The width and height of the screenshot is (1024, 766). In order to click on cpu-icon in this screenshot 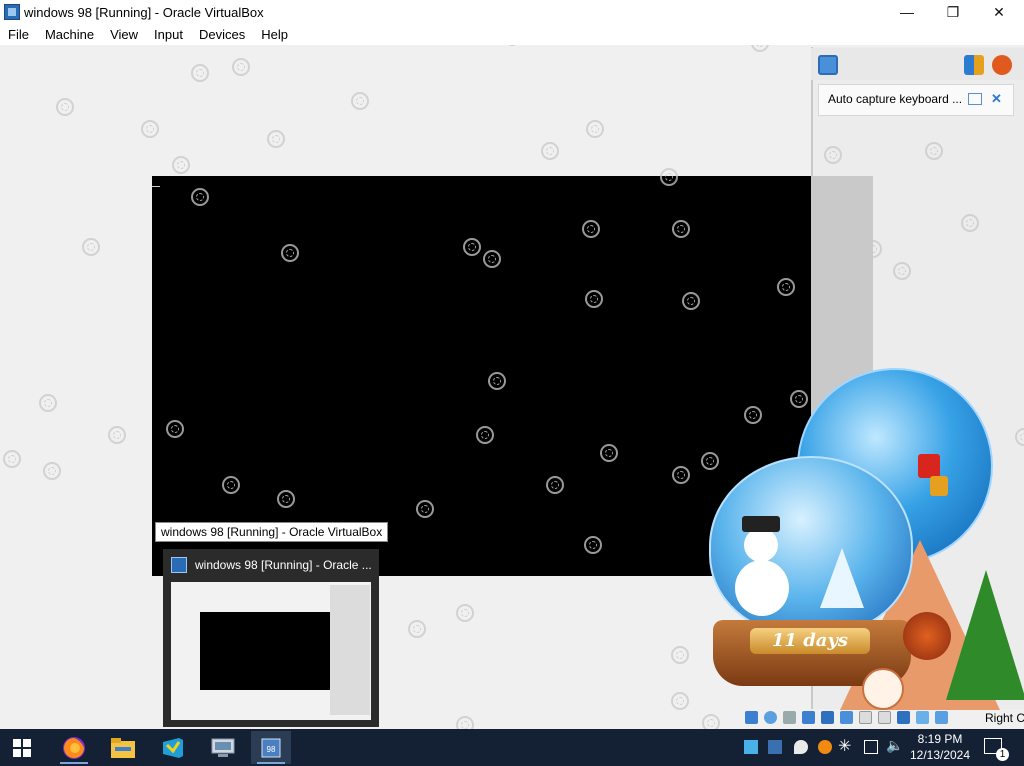, I will do `click(922, 717)`.